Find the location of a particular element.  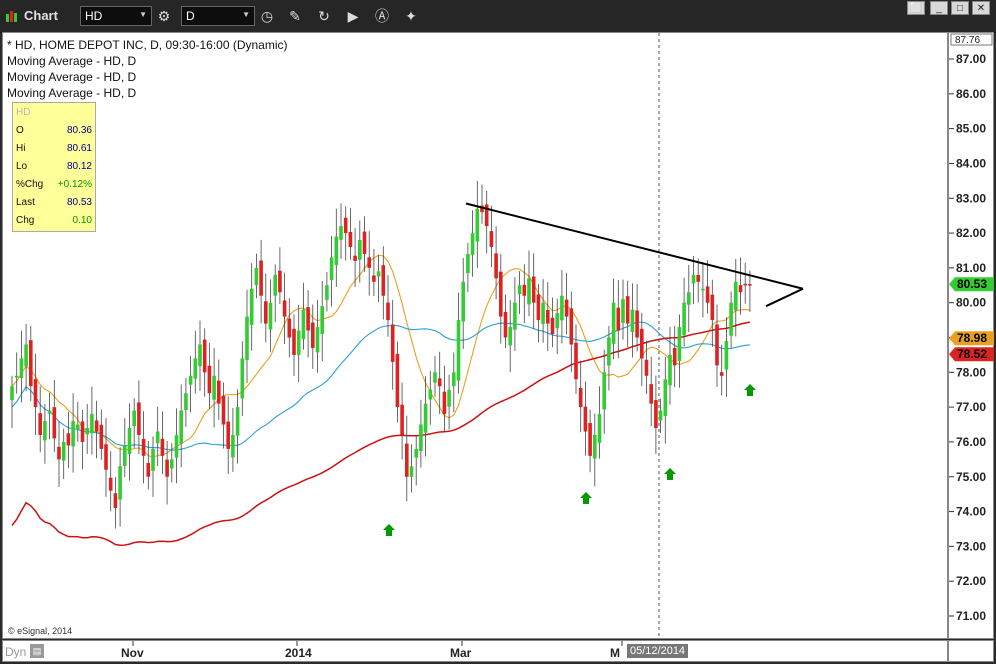

databox-label: %Chg is located at coordinates (30, 184).